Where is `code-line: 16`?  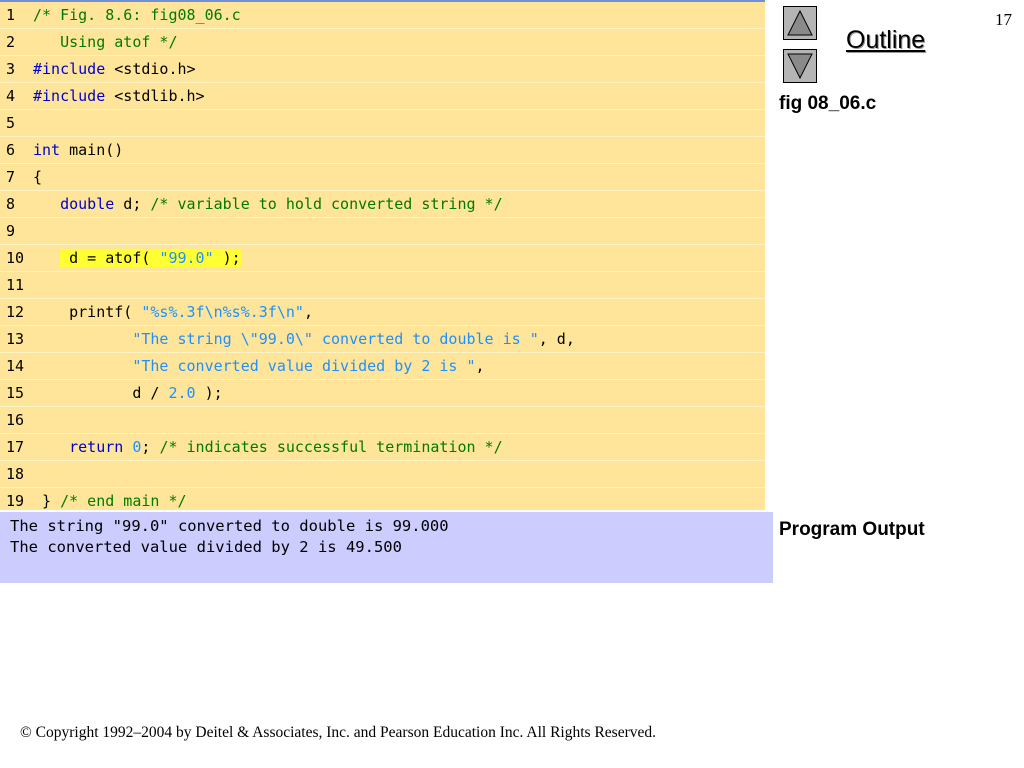
code-line: 16 is located at coordinates (382, 420).